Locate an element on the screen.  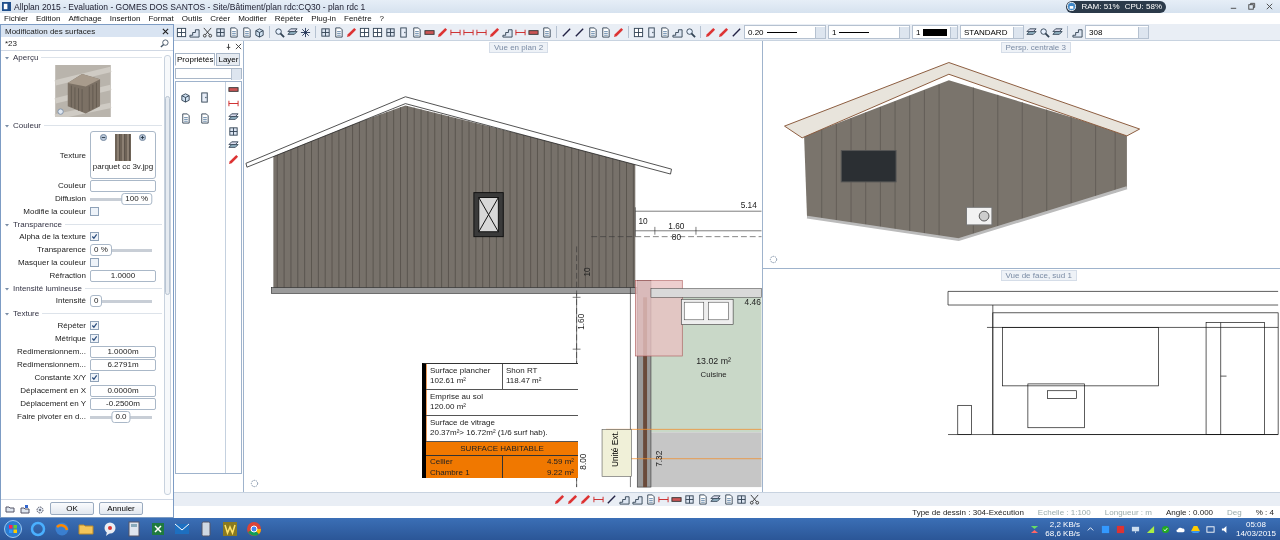
menu-item: Affichage is located at coordinates (85, 18).